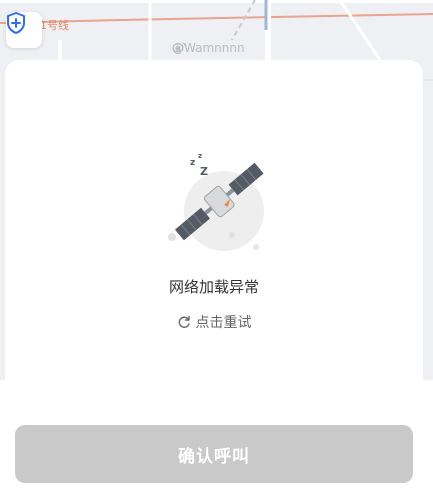  What do you see at coordinates (179, 47) in the screenshot?
I see `weibo-icon` at bounding box center [179, 47].